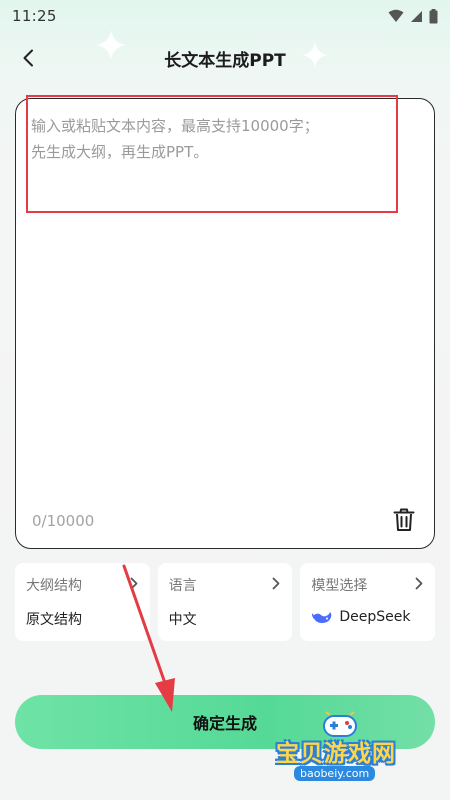 Image resolution: width=450 pixels, height=800 pixels. I want to click on language-option: 语言 中文, so click(225, 602).